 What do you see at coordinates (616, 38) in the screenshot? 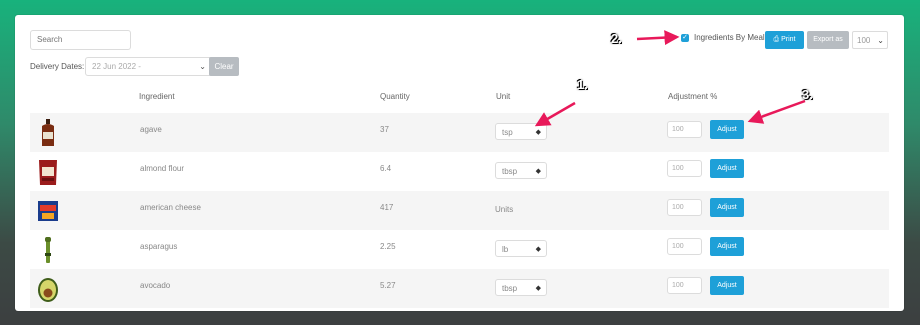
I see `callout-2: 2.` at bounding box center [616, 38].